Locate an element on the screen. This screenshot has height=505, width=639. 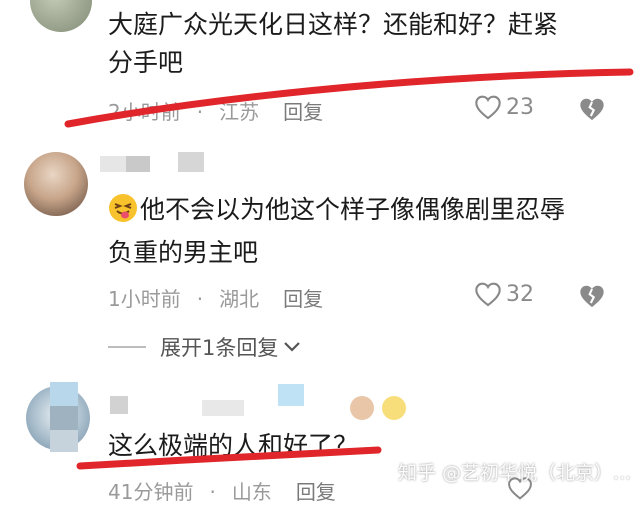
comment-text: 大庭广众光天化日这样？还能和好？赶紧 分手吧 is located at coordinates (333, 44).